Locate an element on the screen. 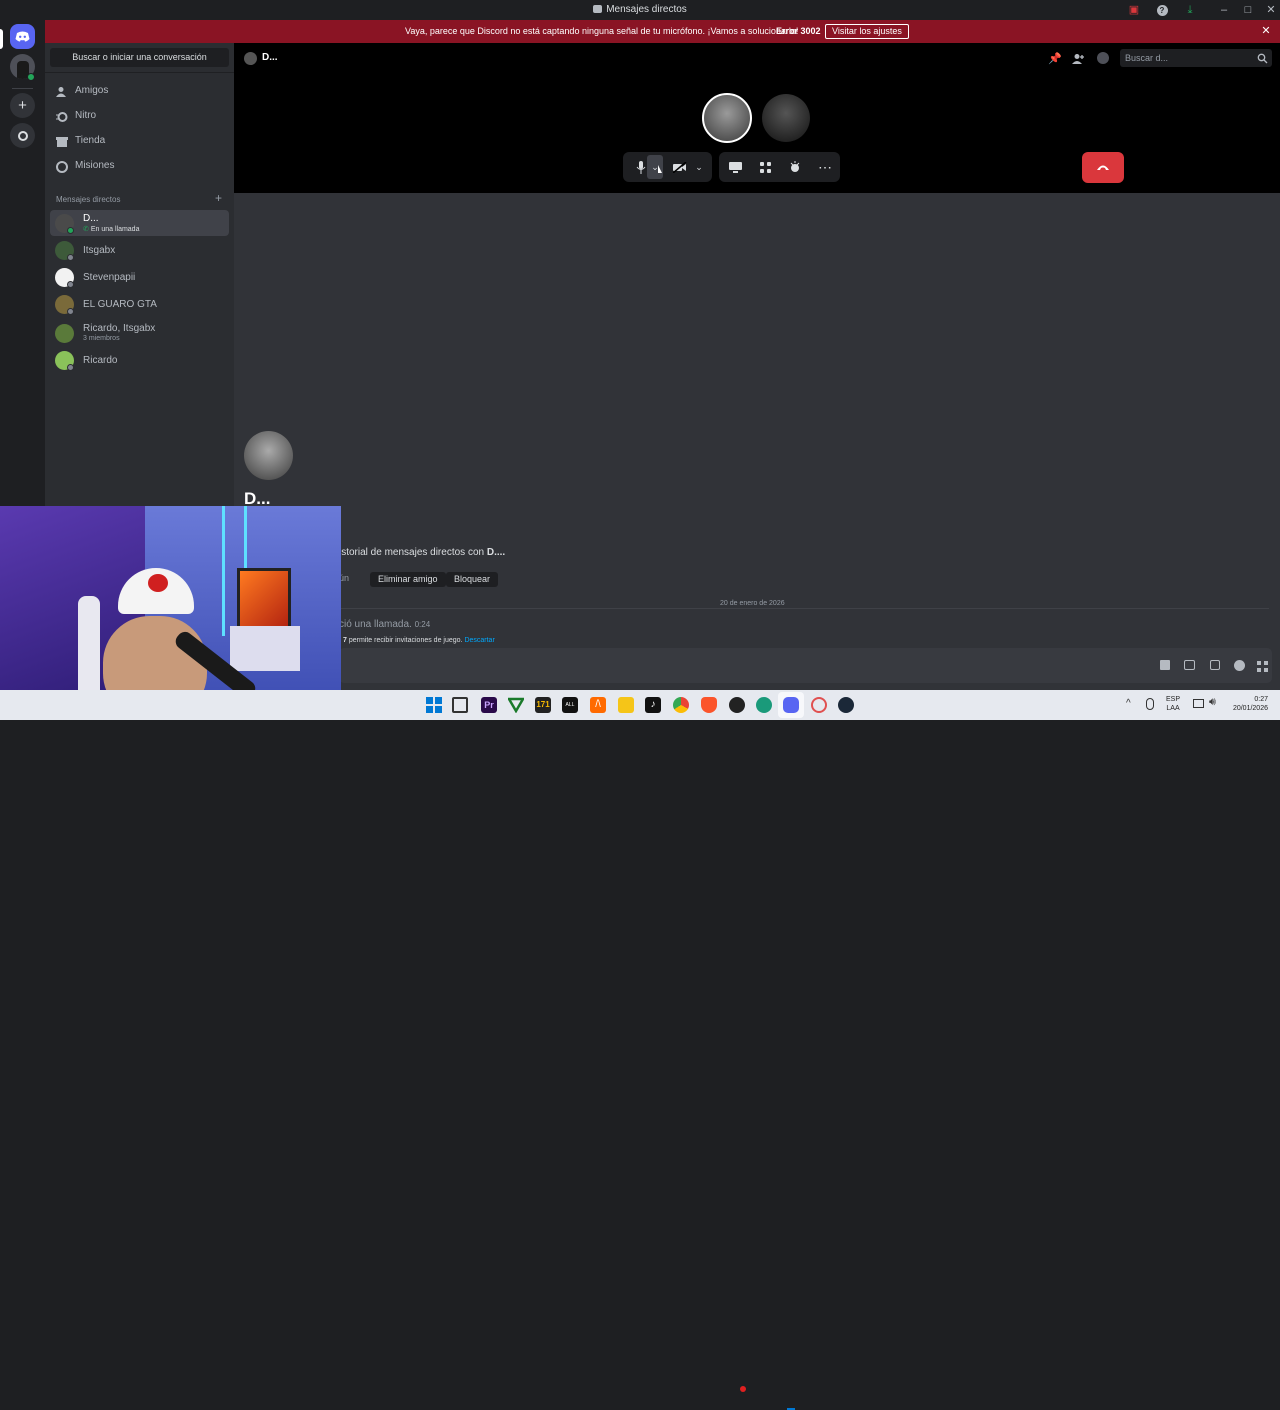 The width and height of the screenshot is (1280, 1410). chevron-down-icon: ⌄ is located at coordinates (699, 167).